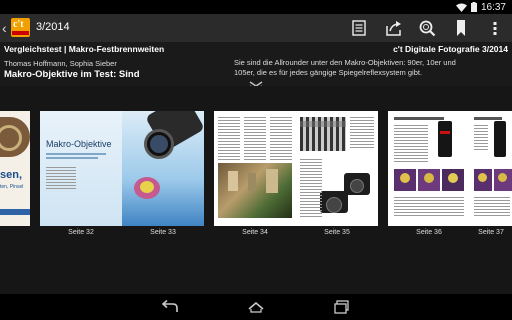  I want to click on status-bar: 16:37, so click(256, 7).